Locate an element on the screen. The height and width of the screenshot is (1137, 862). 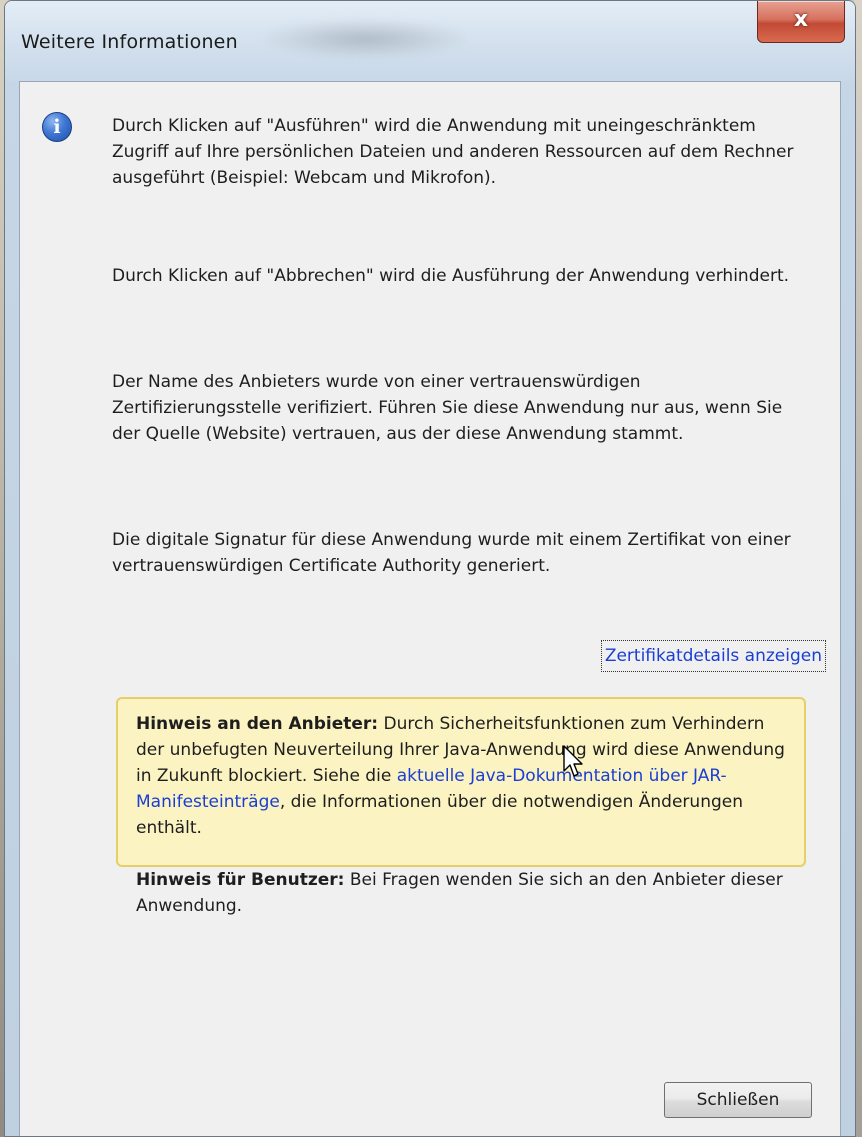
window-title: Weitere Informationen is located at coordinates (129, 42).